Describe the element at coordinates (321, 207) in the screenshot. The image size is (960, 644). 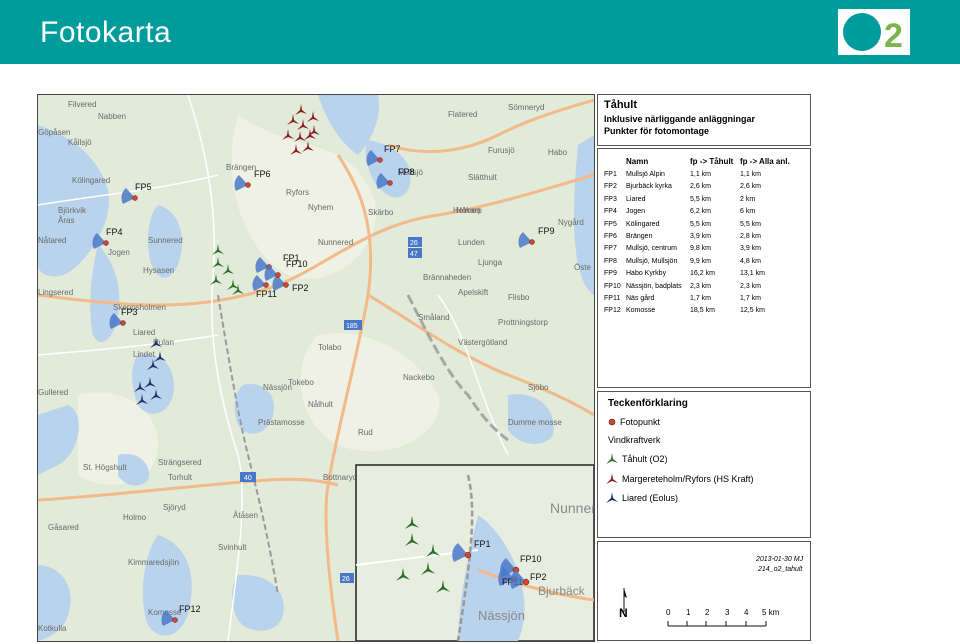
I see `place-label: Nyhem` at that location.